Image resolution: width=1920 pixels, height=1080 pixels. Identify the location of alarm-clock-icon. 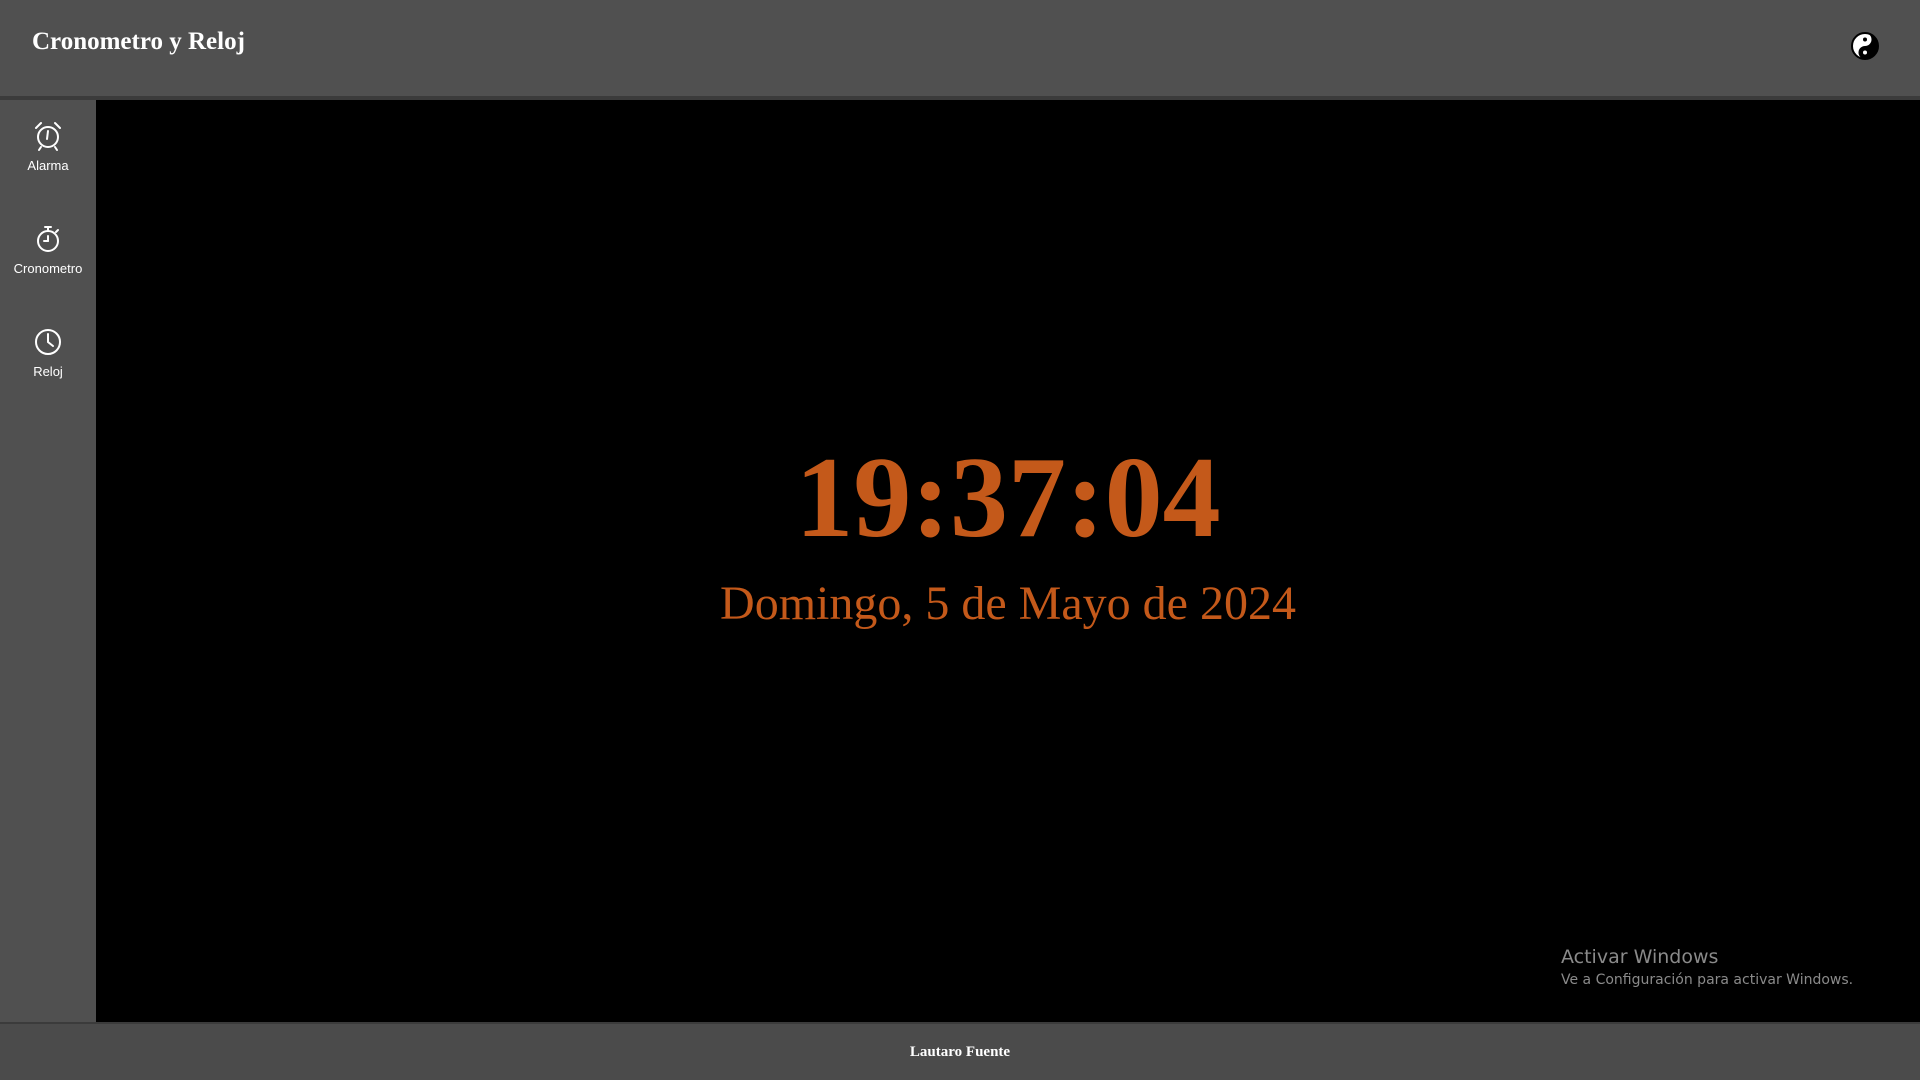
(48, 136).